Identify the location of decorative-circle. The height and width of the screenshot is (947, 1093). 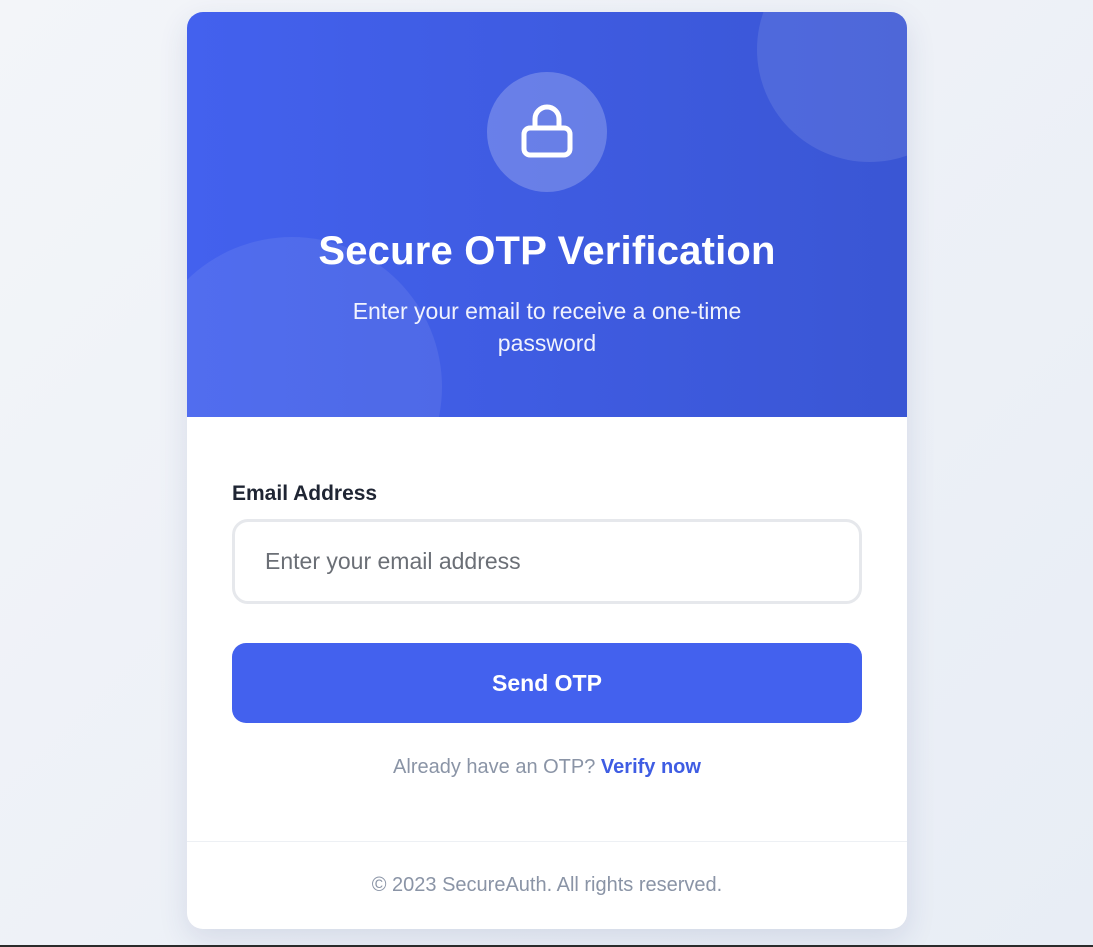
(832, 87).